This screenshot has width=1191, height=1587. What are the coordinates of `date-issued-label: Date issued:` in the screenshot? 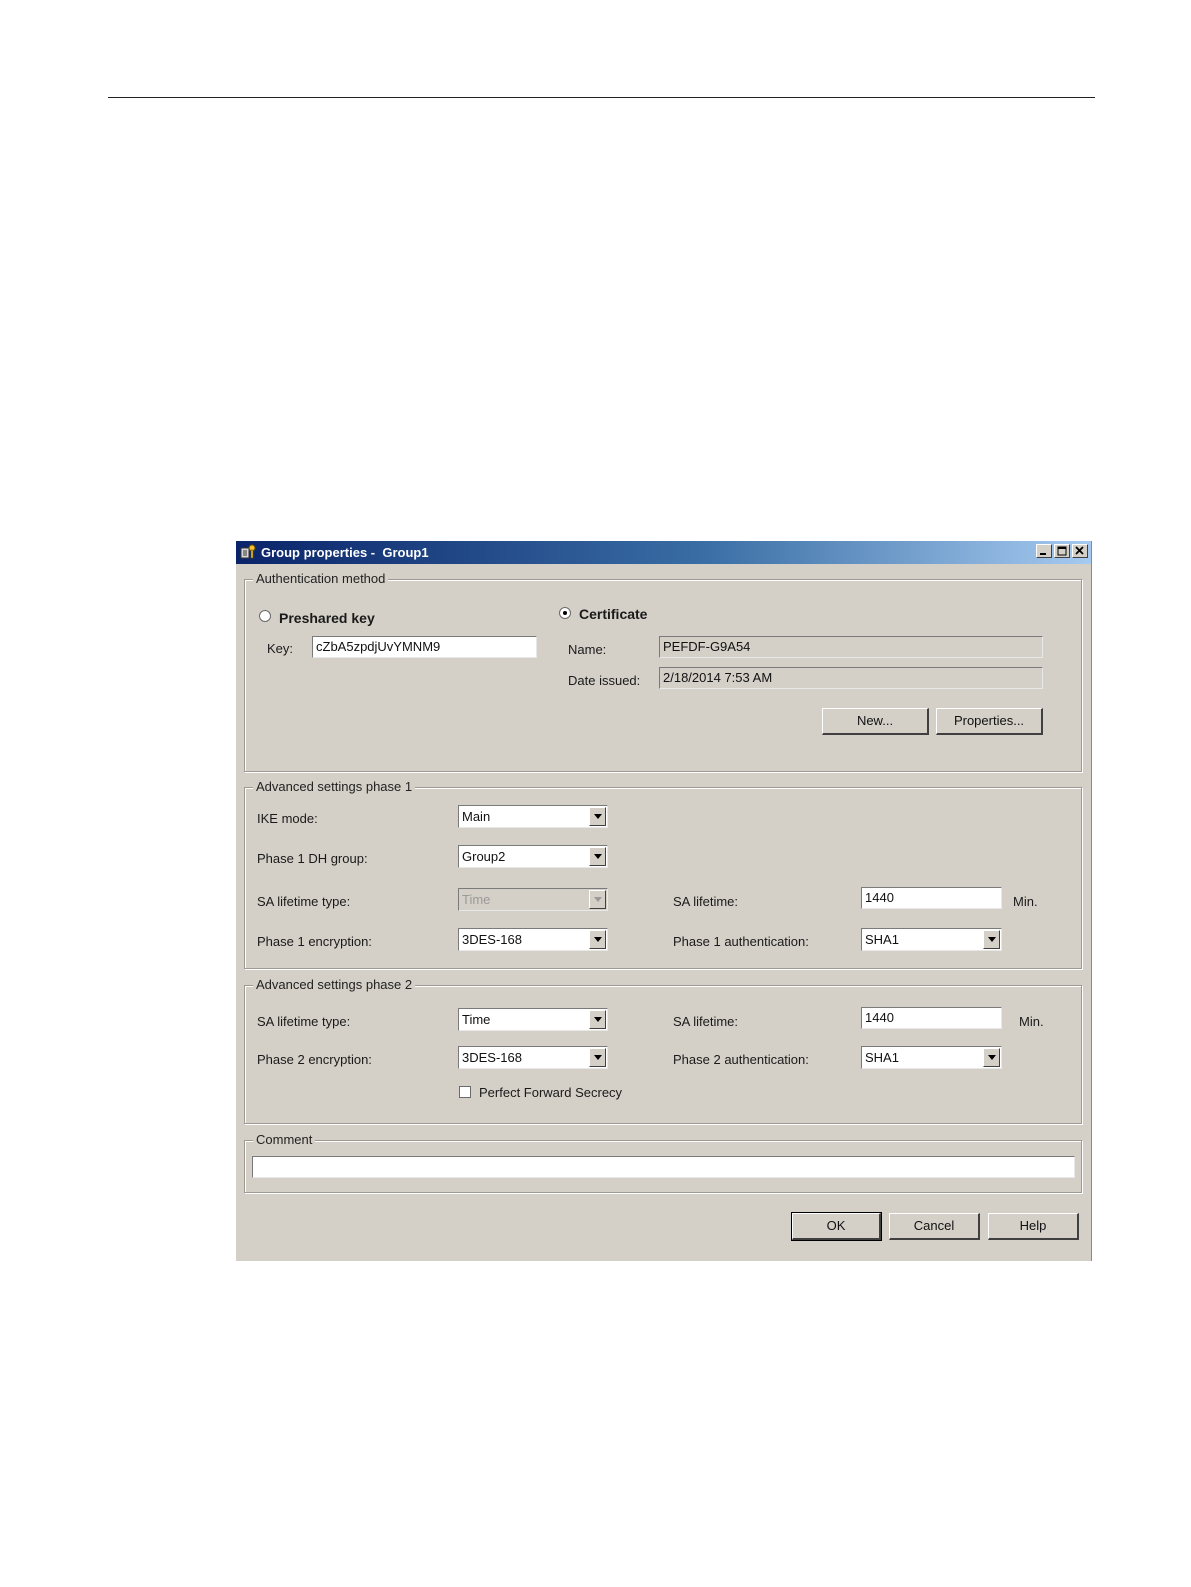 It's located at (604, 680).